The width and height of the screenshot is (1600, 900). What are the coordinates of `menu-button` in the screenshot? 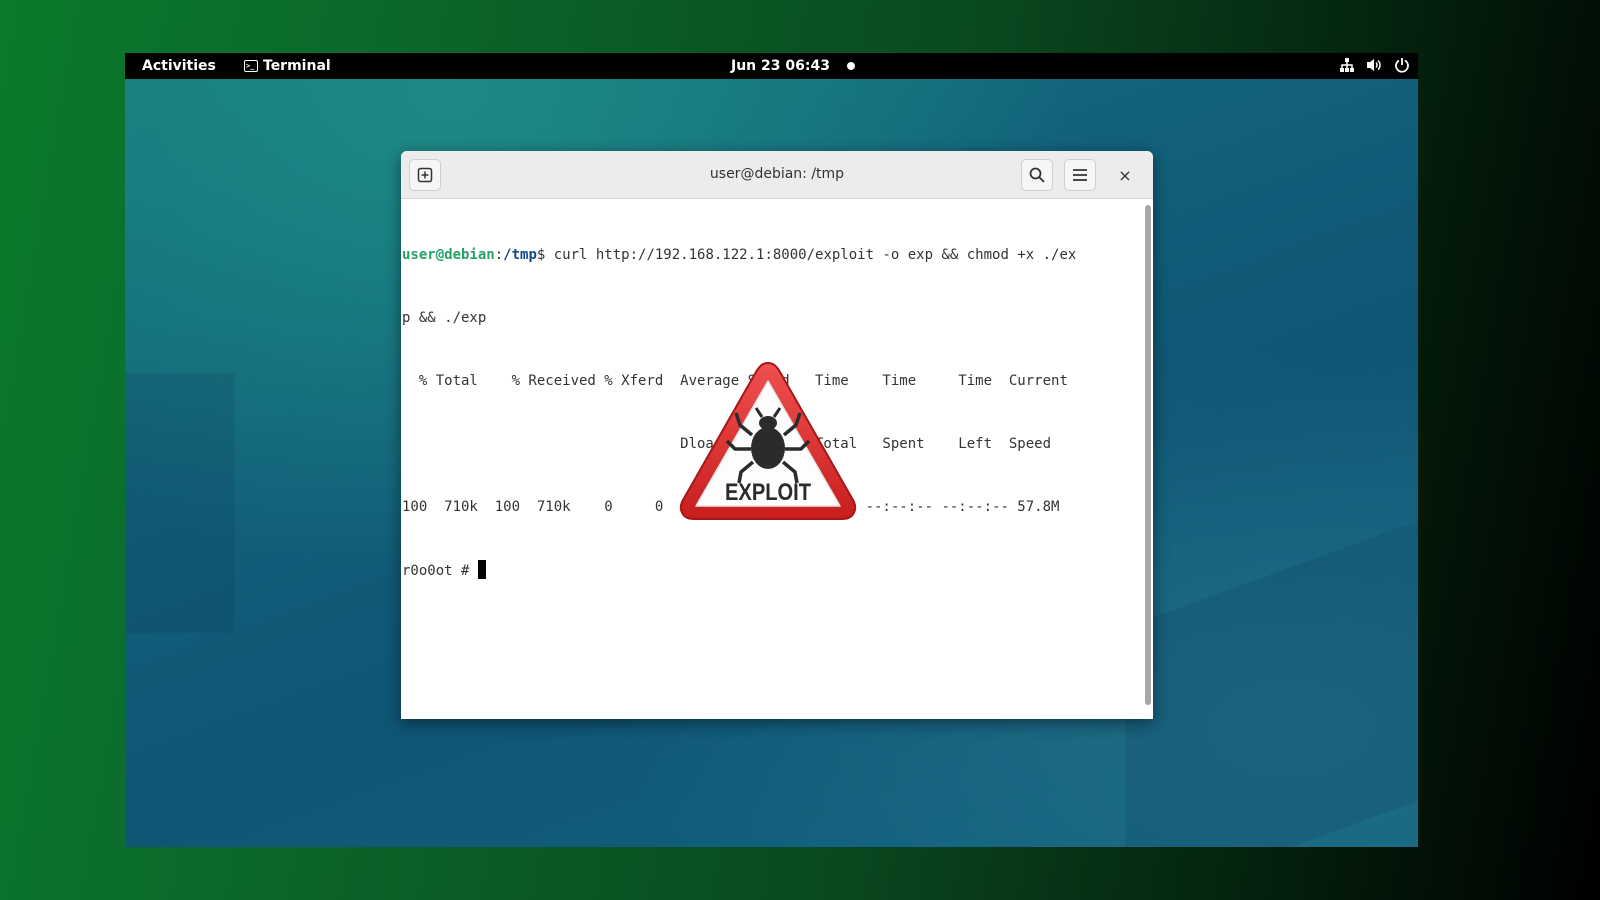 It's located at (1080, 175).